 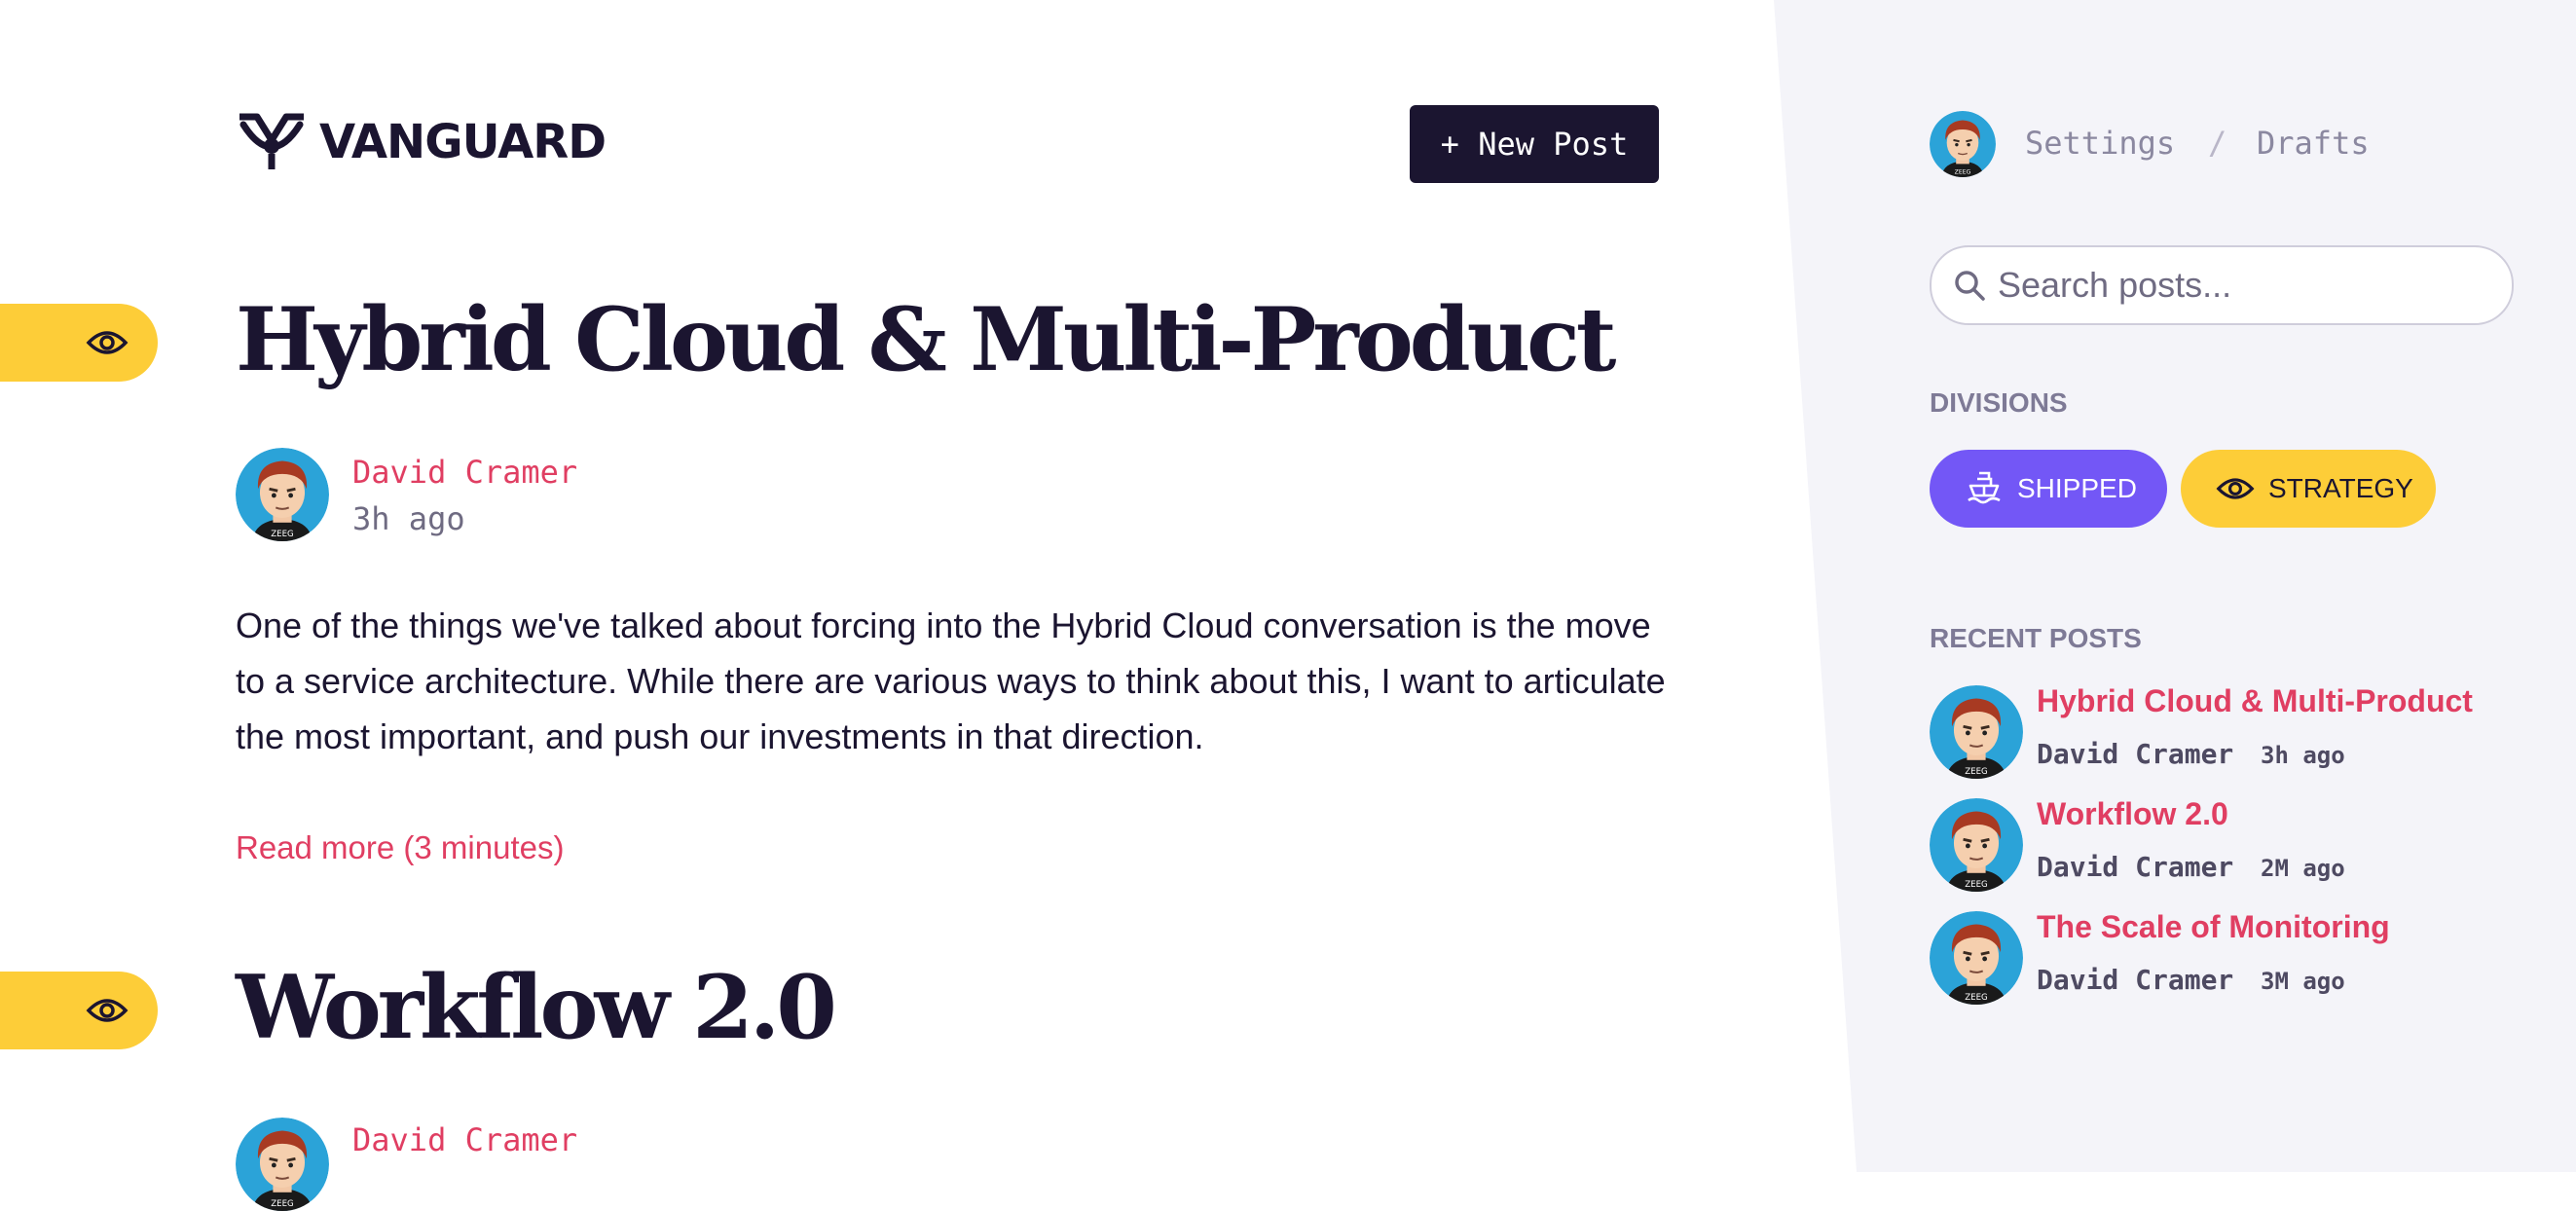 I want to click on recent-post-item: Workflow 2.0 David Cramer 2M ago, so click(x=2241, y=846).